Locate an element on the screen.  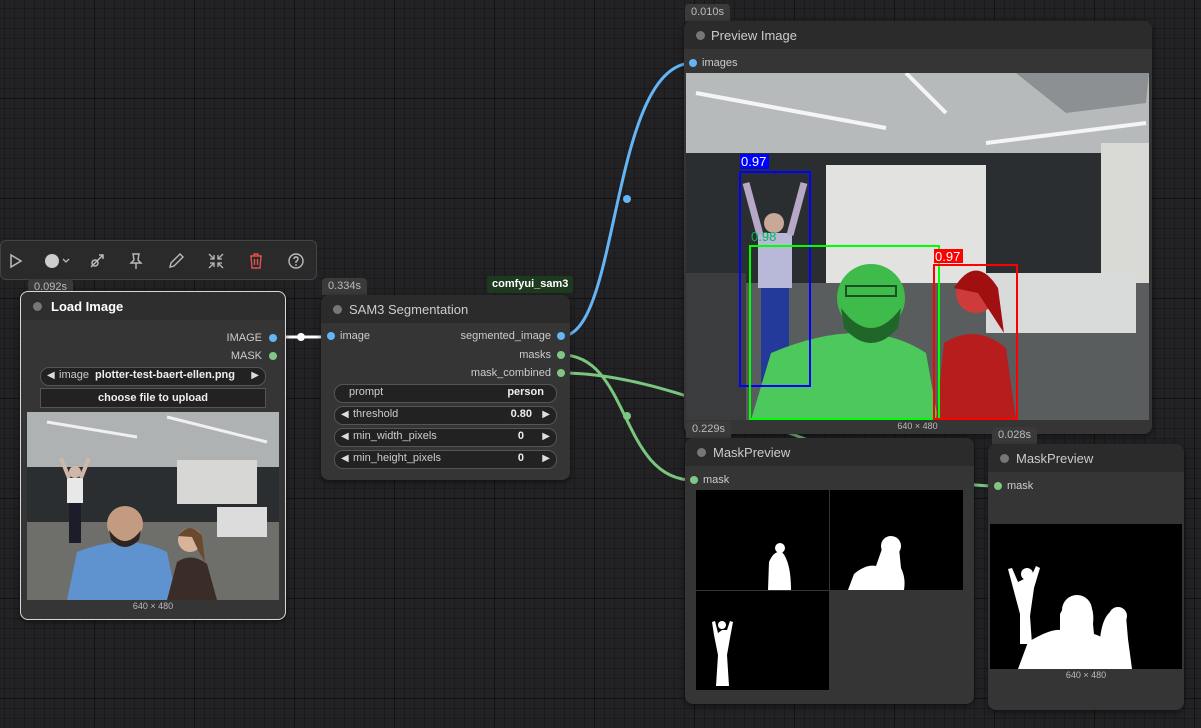
output-socket-mask-combined is located at coordinates (561, 373).